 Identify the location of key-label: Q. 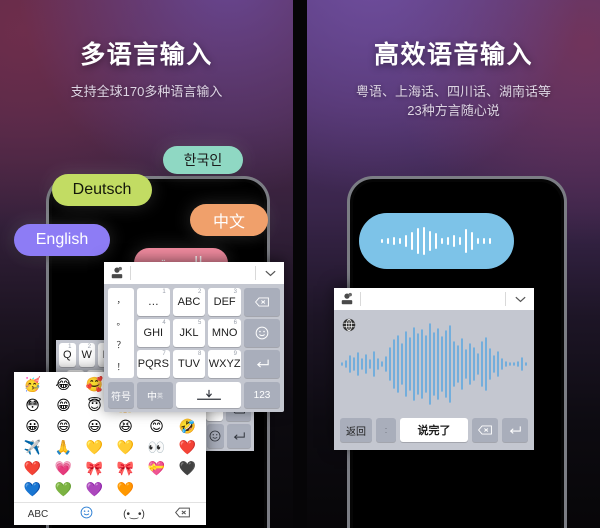
(67, 355).